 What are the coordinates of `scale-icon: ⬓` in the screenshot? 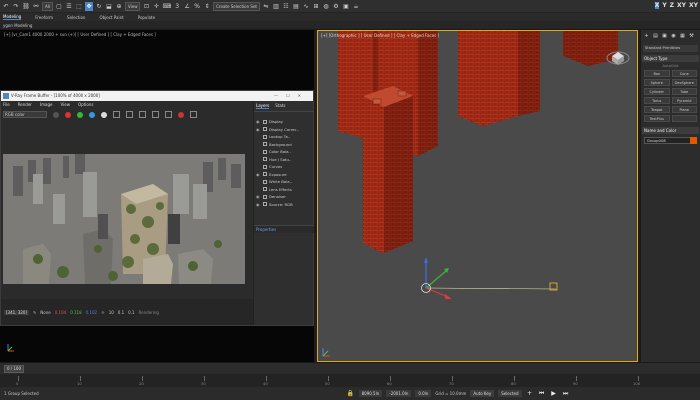 It's located at (109, 6).